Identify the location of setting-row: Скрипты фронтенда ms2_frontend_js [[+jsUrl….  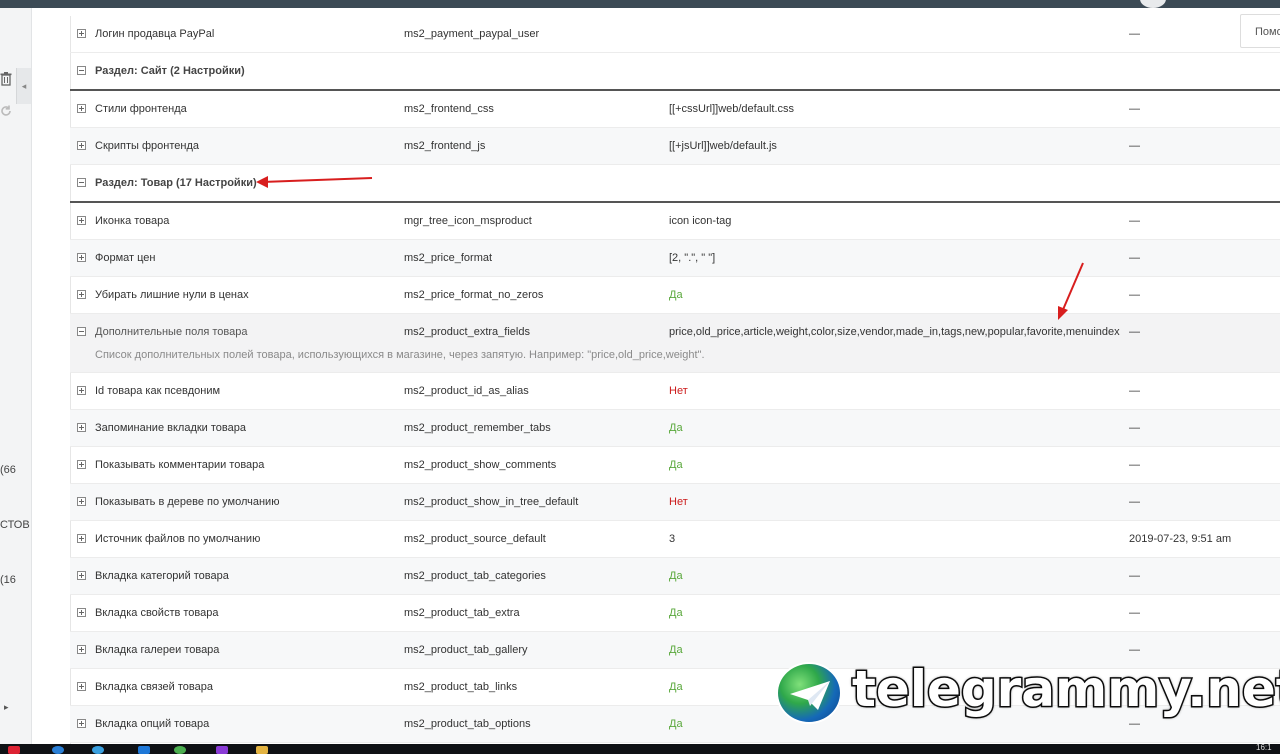
(675, 146).